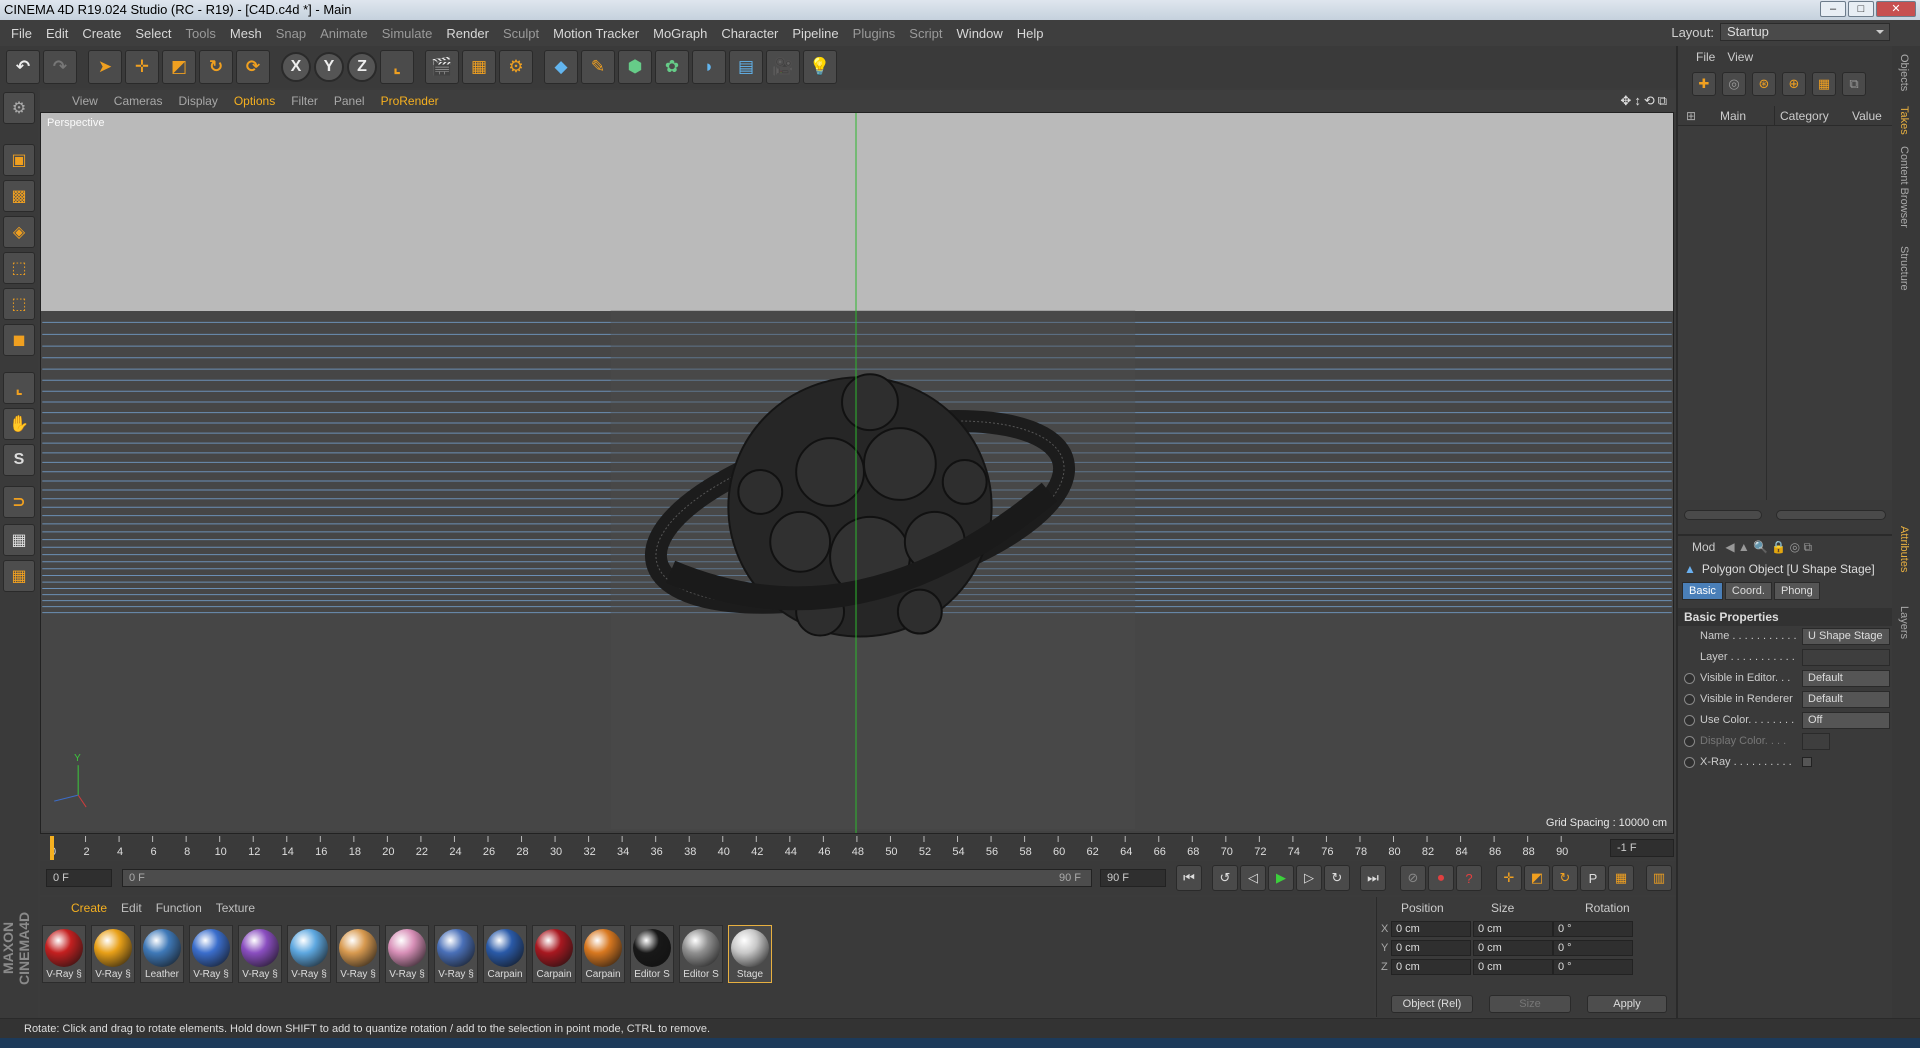 The width and height of the screenshot is (1920, 1048). I want to click on apply-button: Apply, so click(1627, 1004).